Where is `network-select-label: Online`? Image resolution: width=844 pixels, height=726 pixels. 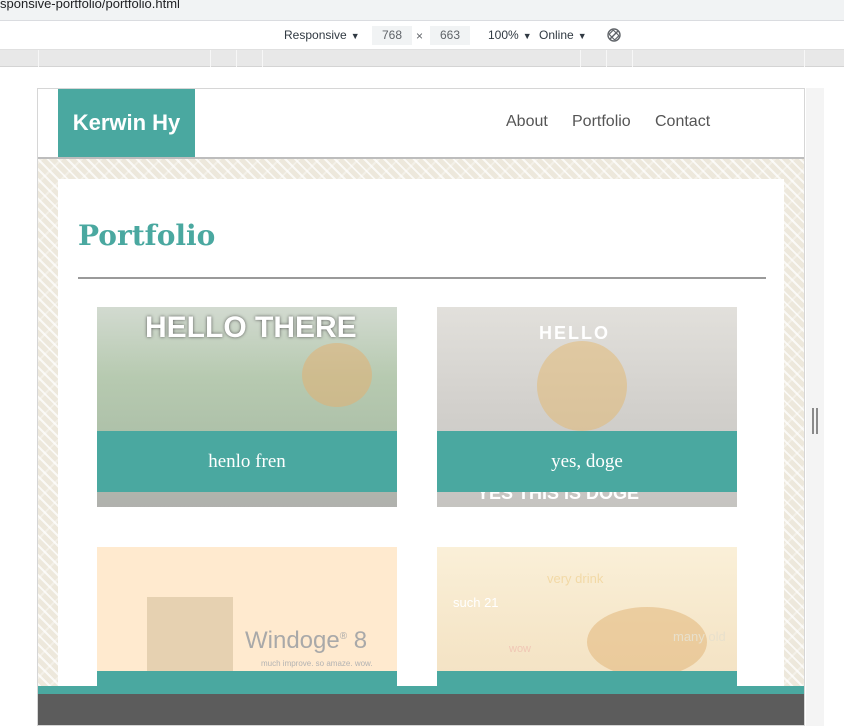 network-select-label: Online is located at coordinates (556, 35).